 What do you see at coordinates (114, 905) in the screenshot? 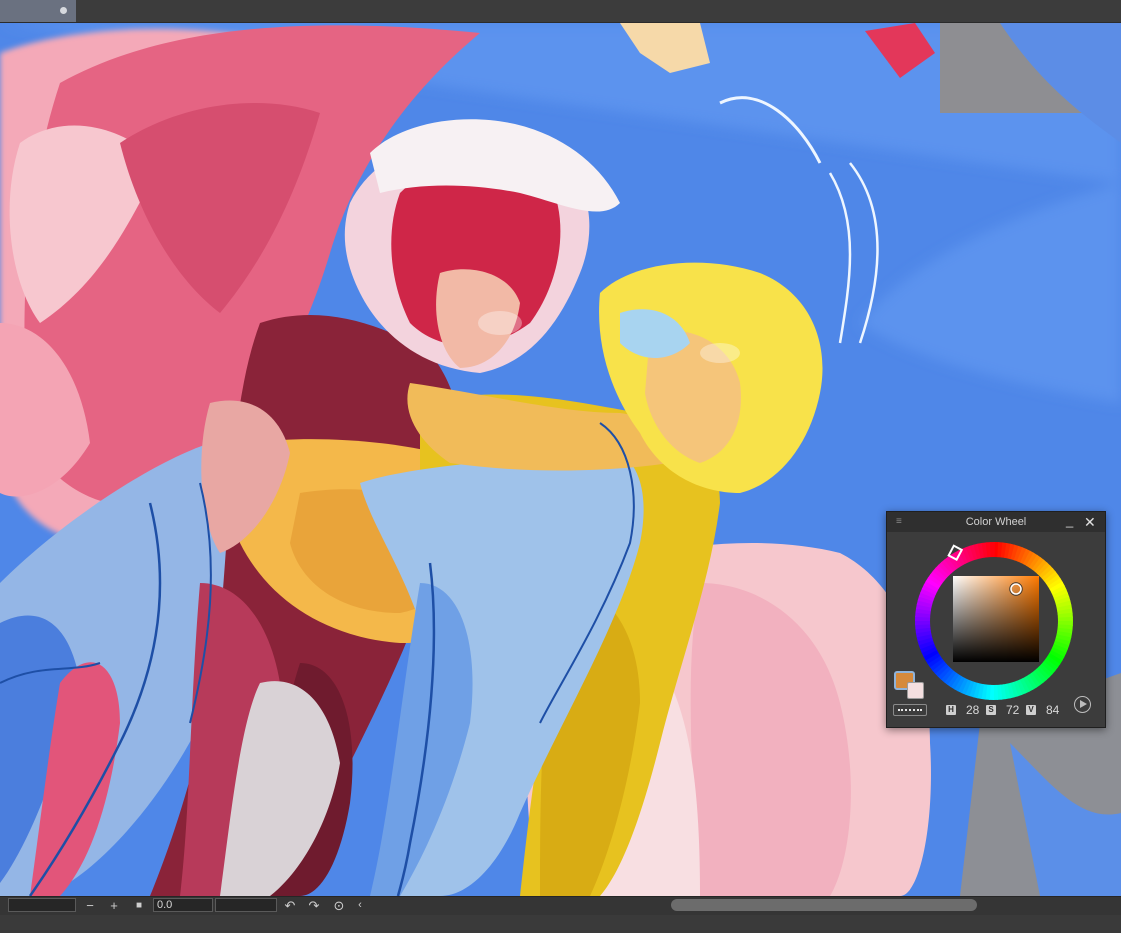
I see `zoom-in-icon: +` at bounding box center [114, 905].